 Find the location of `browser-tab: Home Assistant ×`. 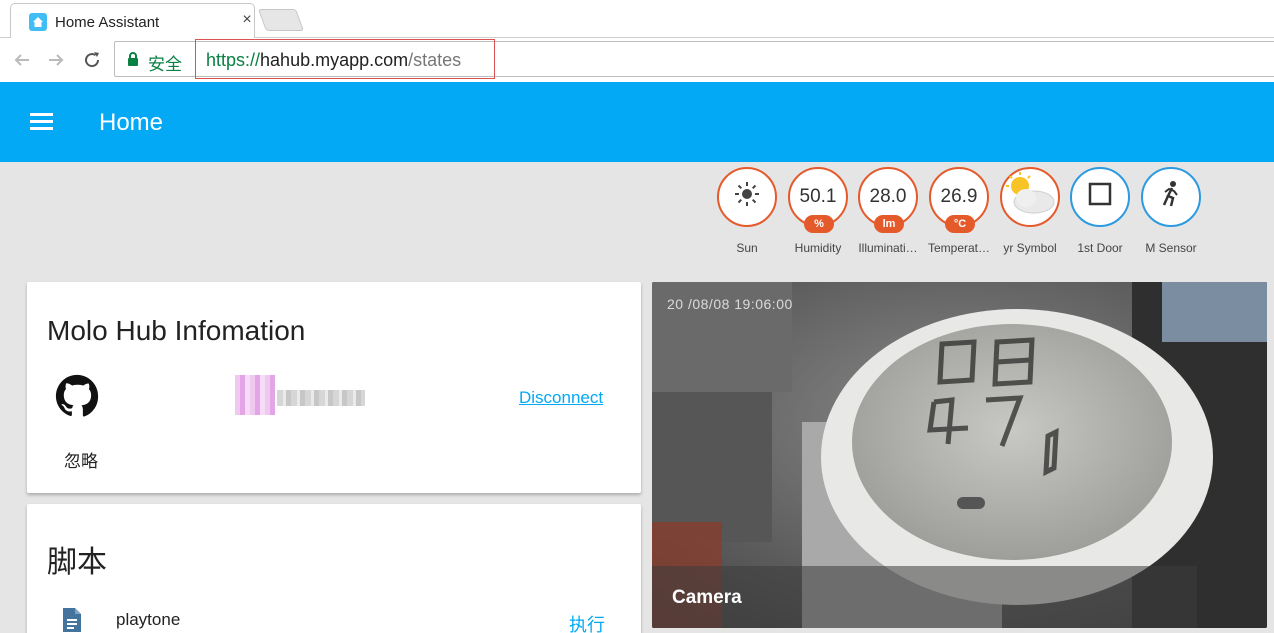

browser-tab: Home Assistant × is located at coordinates (132, 20).